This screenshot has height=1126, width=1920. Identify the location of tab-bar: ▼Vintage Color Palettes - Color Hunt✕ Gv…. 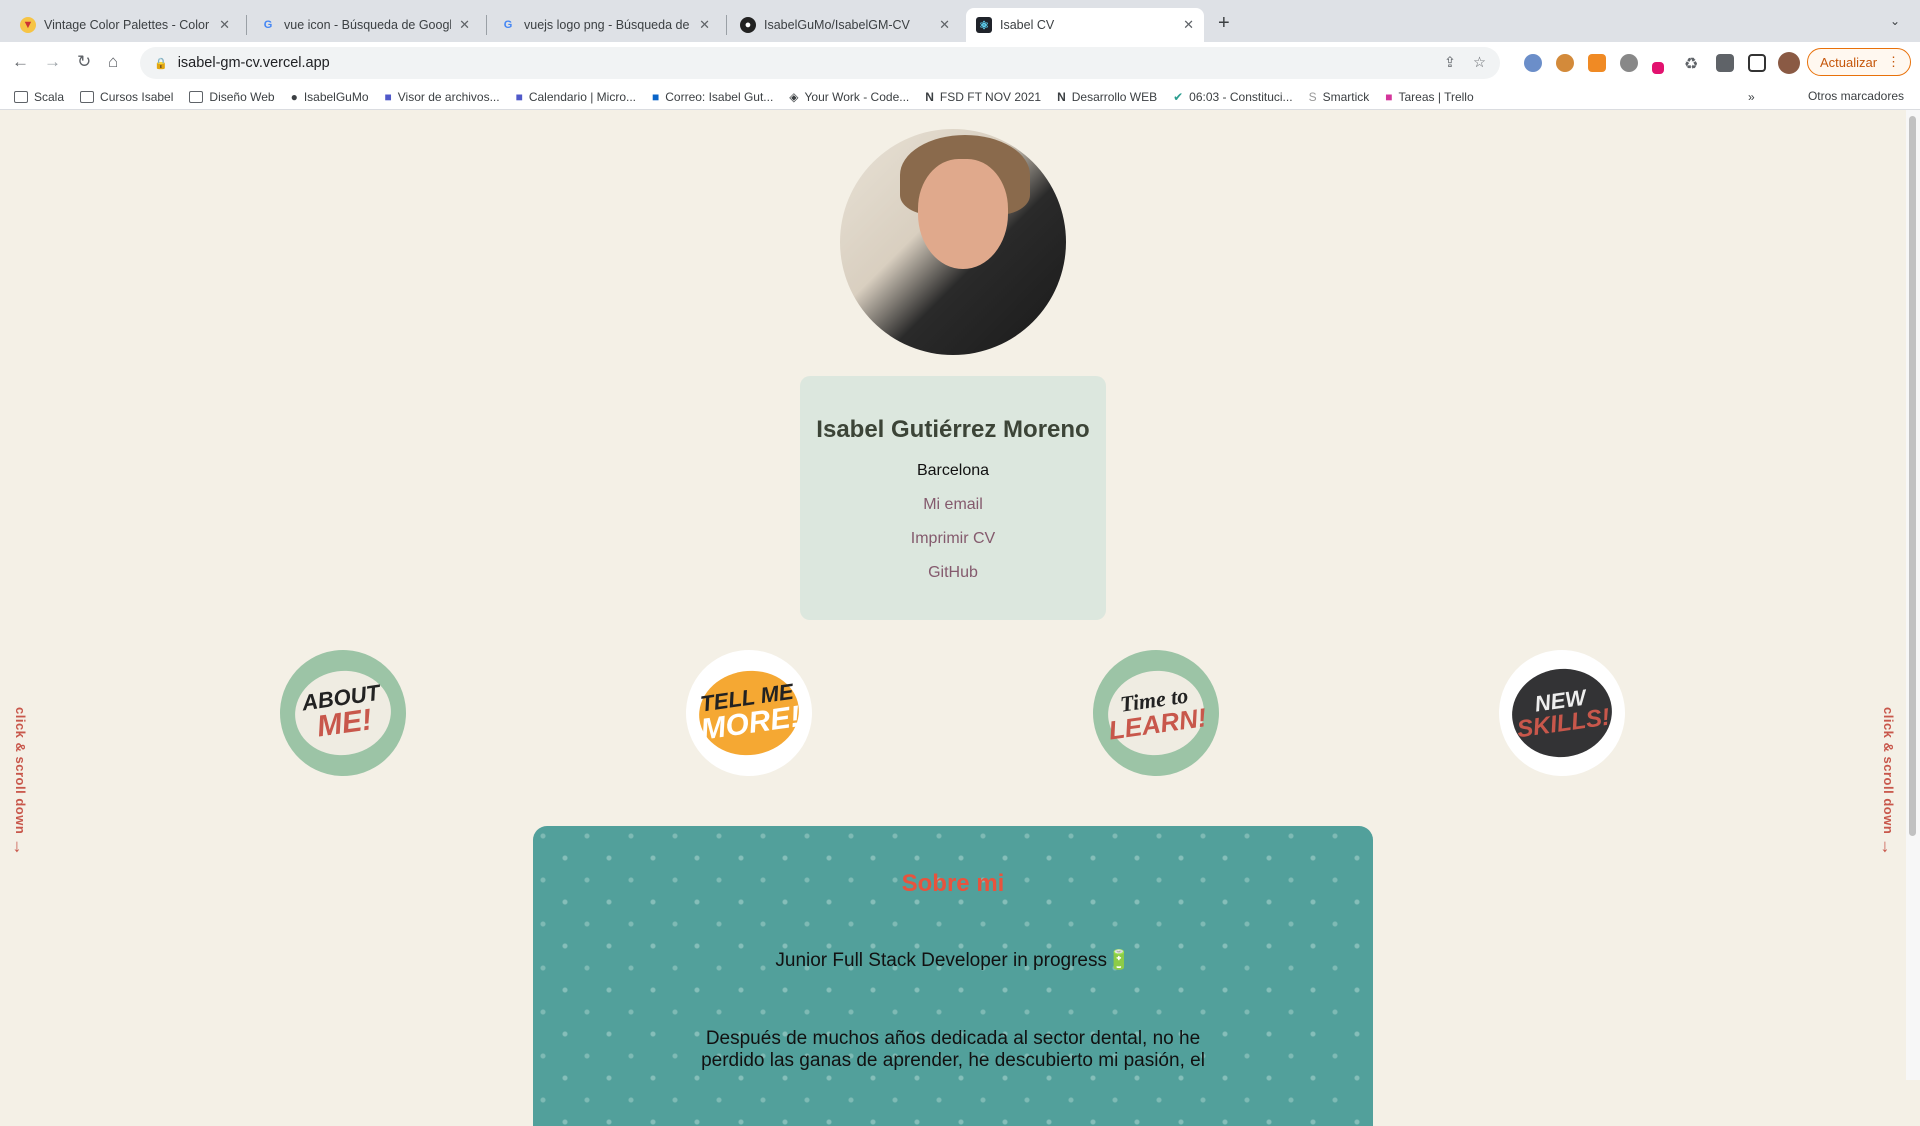
(960, 21).